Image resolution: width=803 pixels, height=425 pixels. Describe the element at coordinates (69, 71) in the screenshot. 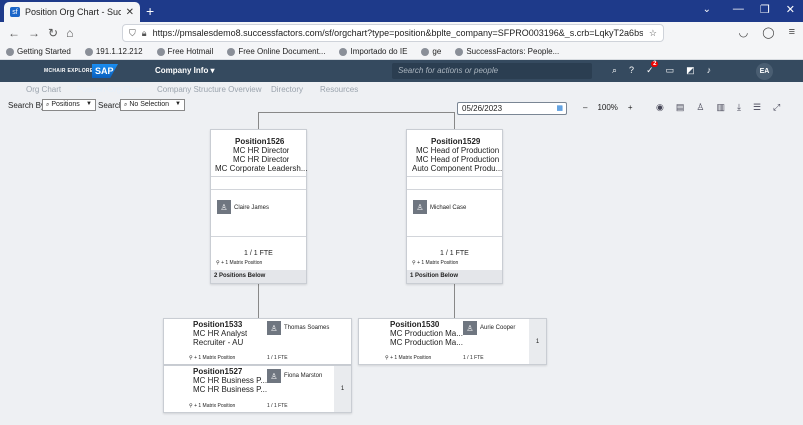

I see `company-brand-text: MCHAIR EXPLORE` at that location.